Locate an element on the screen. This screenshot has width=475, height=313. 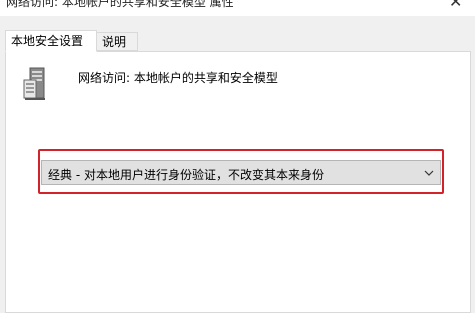
close-icon: ✕ is located at coordinates (455, 5).